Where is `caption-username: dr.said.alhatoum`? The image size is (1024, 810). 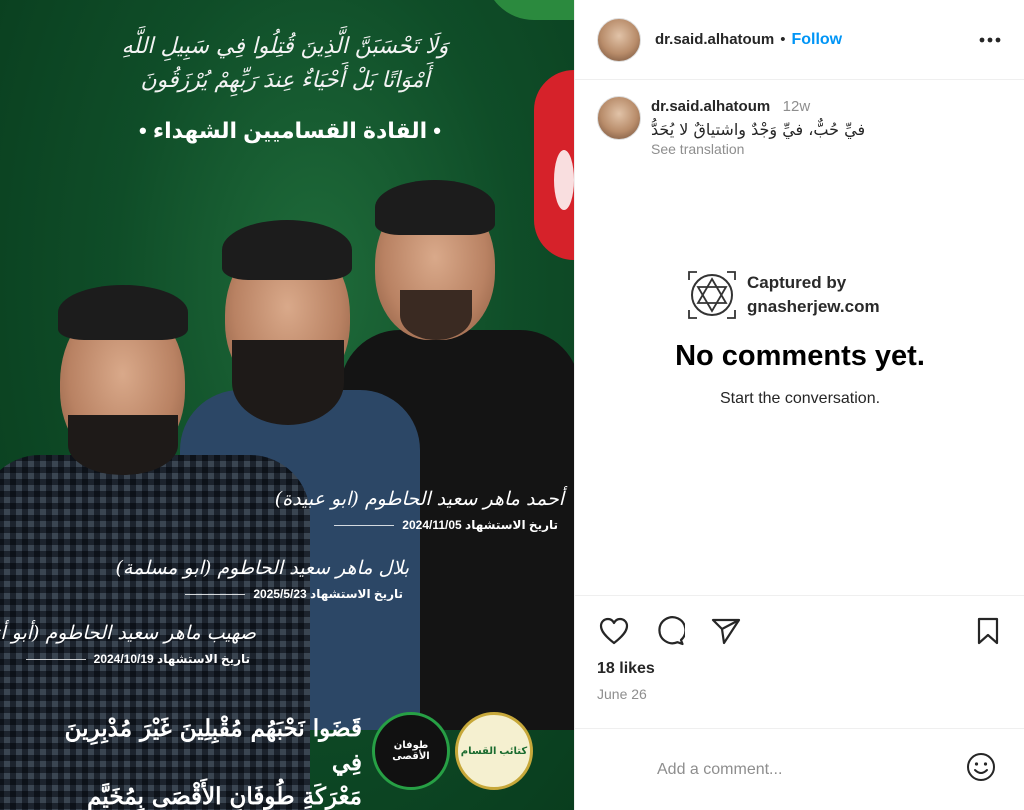
caption-username: dr.said.alhatoum is located at coordinates (710, 106).